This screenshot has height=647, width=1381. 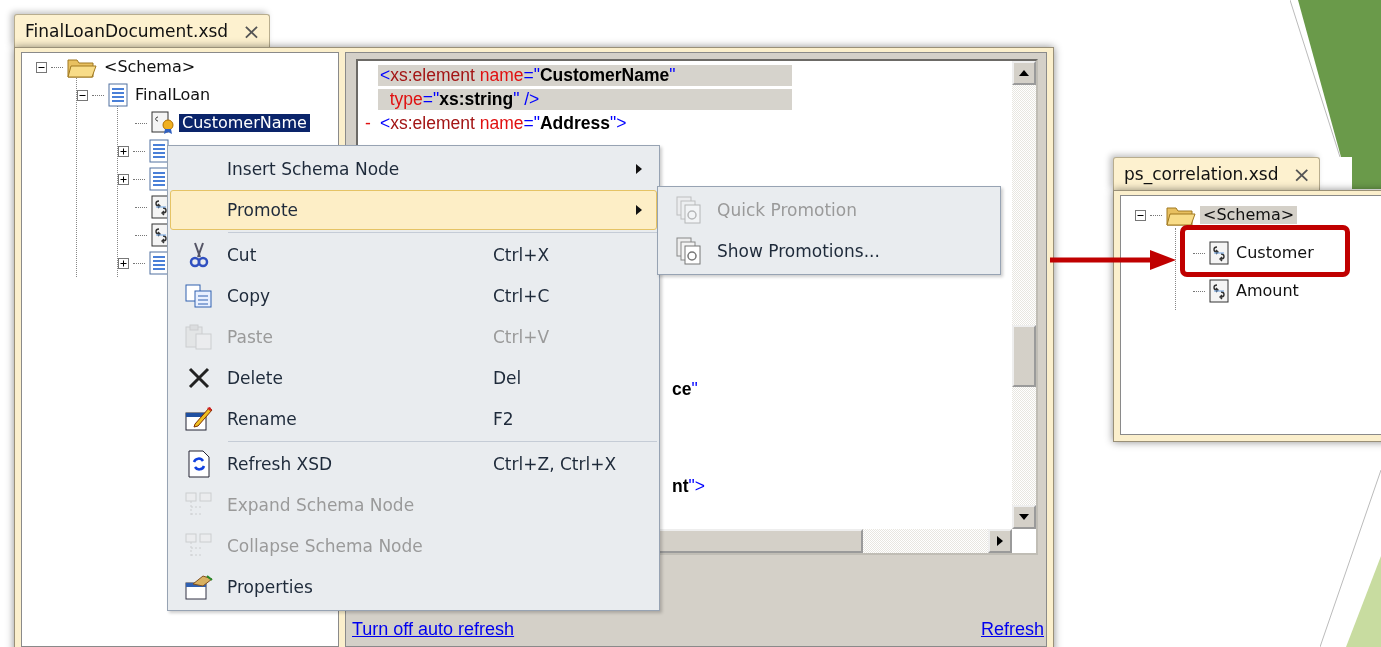 I want to click on document-tab: ps_correlation.xsd ×, so click(x=1216, y=173).